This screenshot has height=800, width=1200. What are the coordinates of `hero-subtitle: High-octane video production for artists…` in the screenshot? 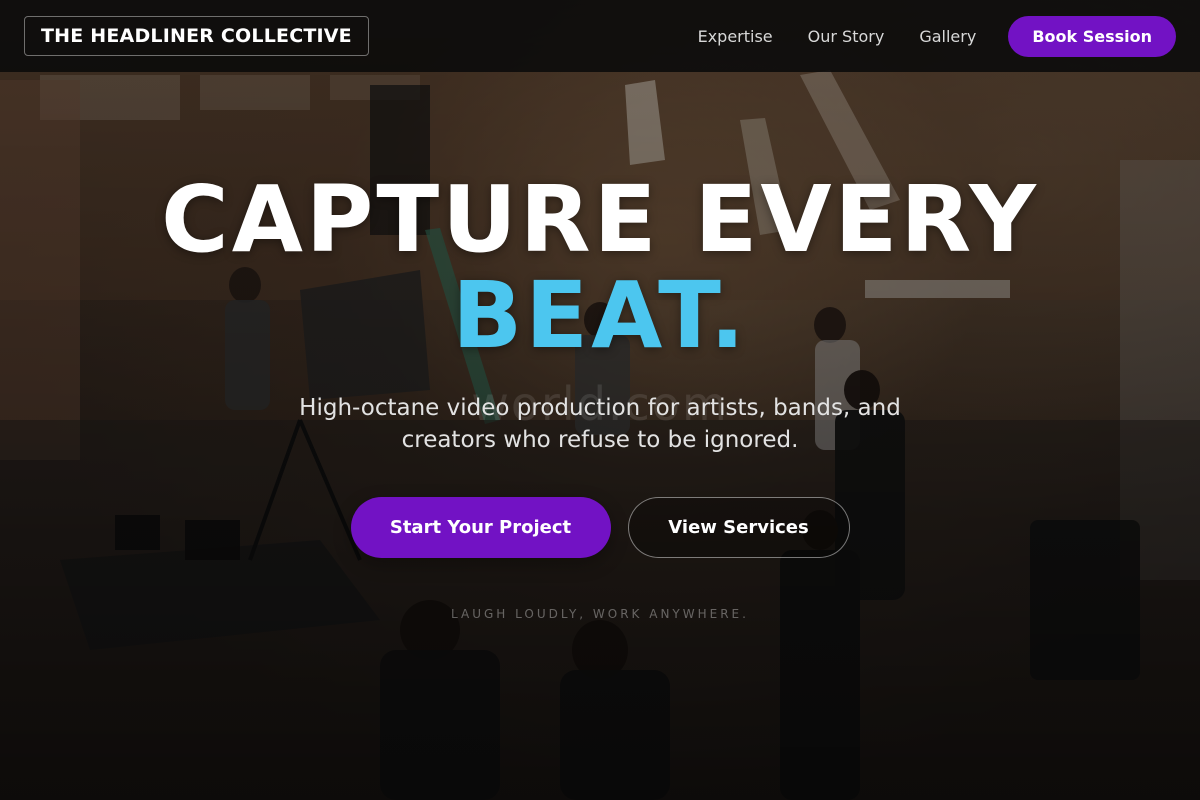 It's located at (600, 424).